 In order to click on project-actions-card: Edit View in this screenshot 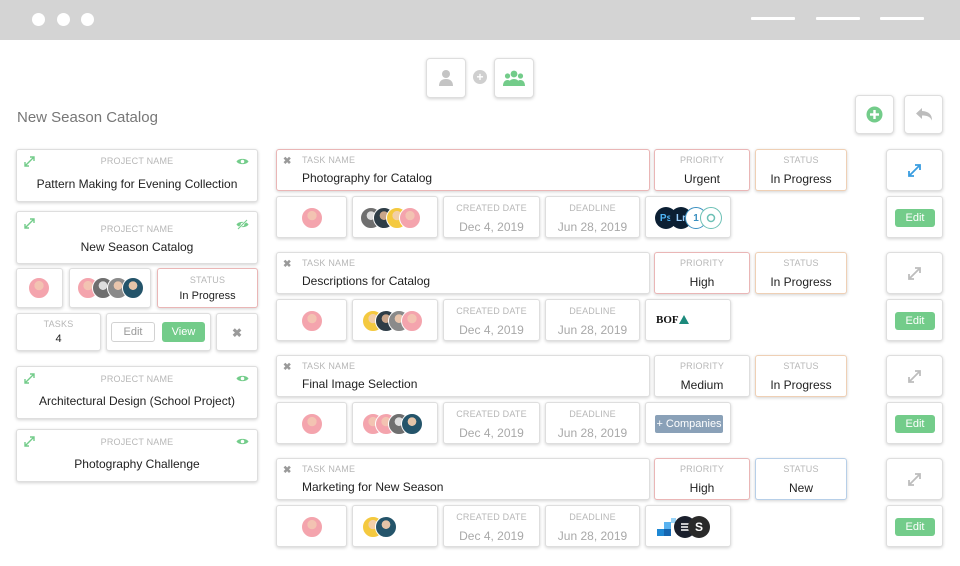, I will do `click(158, 332)`.